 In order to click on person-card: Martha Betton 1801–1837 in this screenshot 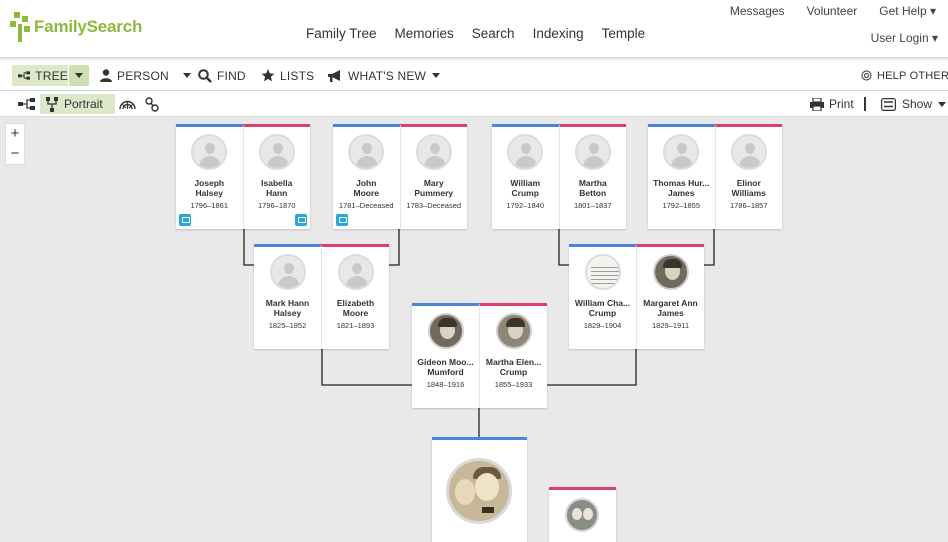, I will do `click(592, 176)`.